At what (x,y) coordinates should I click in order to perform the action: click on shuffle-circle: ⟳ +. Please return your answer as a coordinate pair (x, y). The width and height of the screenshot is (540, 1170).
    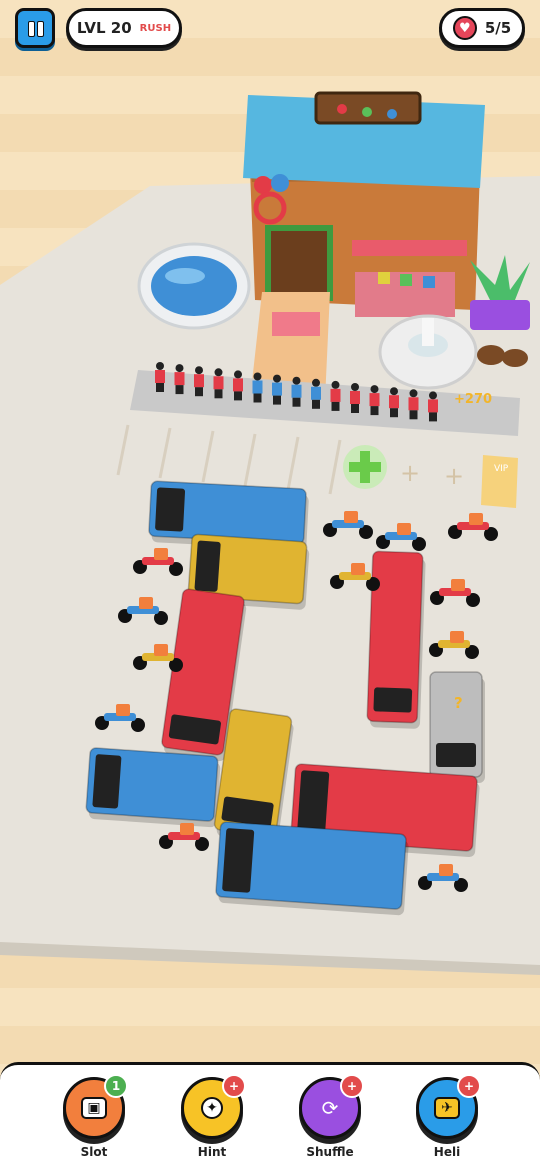
    Looking at the image, I should click on (331, 1106).